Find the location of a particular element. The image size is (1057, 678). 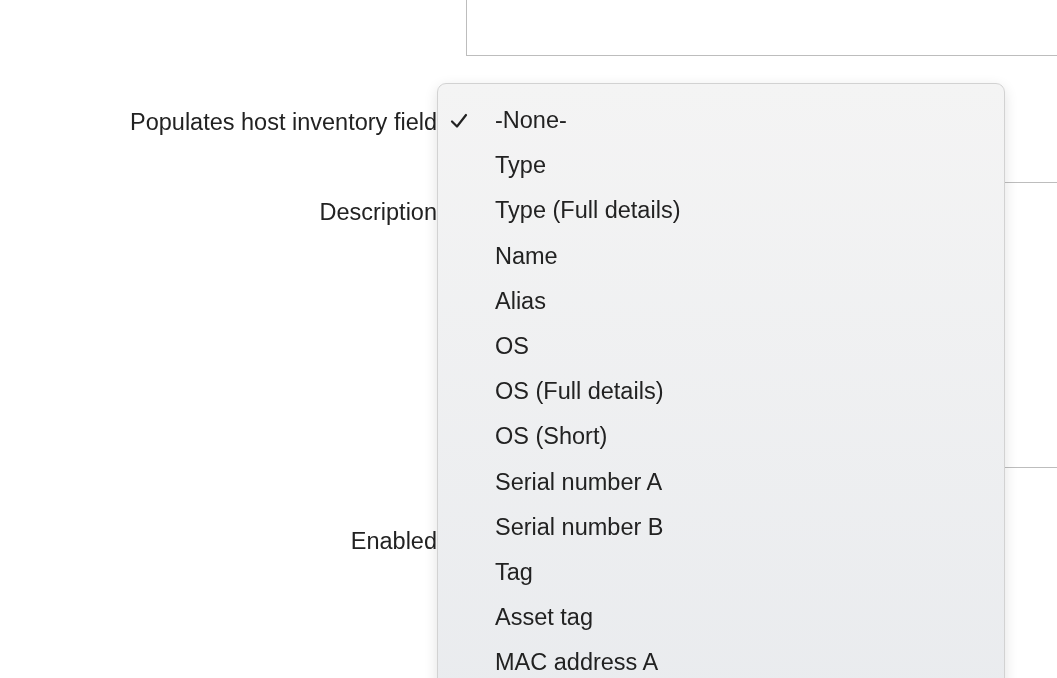

menu-option: Asset tag is located at coordinates (721, 618).